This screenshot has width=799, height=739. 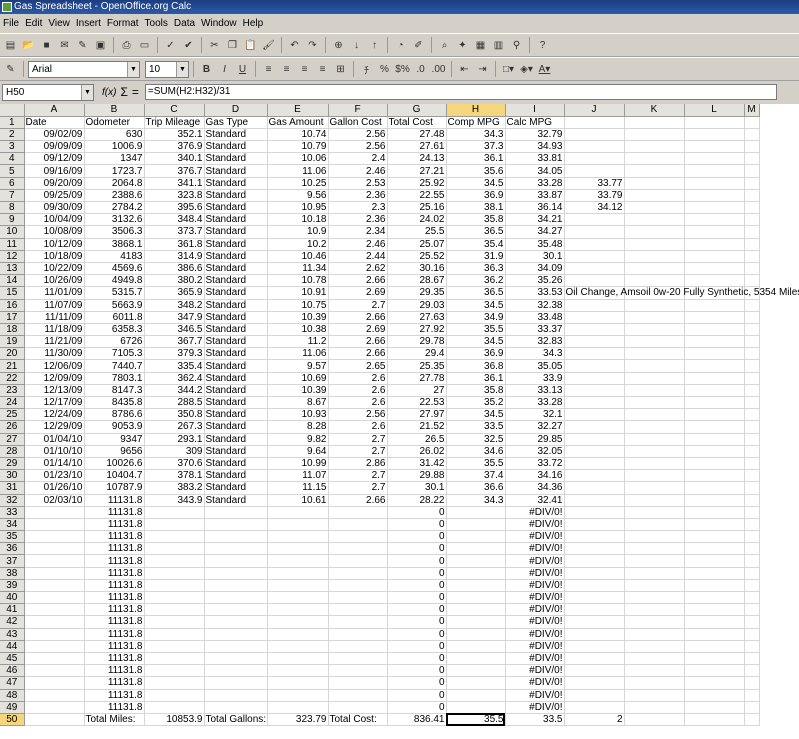 What do you see at coordinates (358, 671) in the screenshot?
I see `cell-f46` at bounding box center [358, 671].